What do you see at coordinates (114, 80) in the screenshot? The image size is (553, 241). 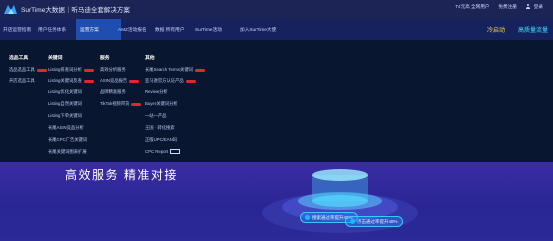 I see `menu-link-label: ASIN竞品报告` at bounding box center [114, 80].